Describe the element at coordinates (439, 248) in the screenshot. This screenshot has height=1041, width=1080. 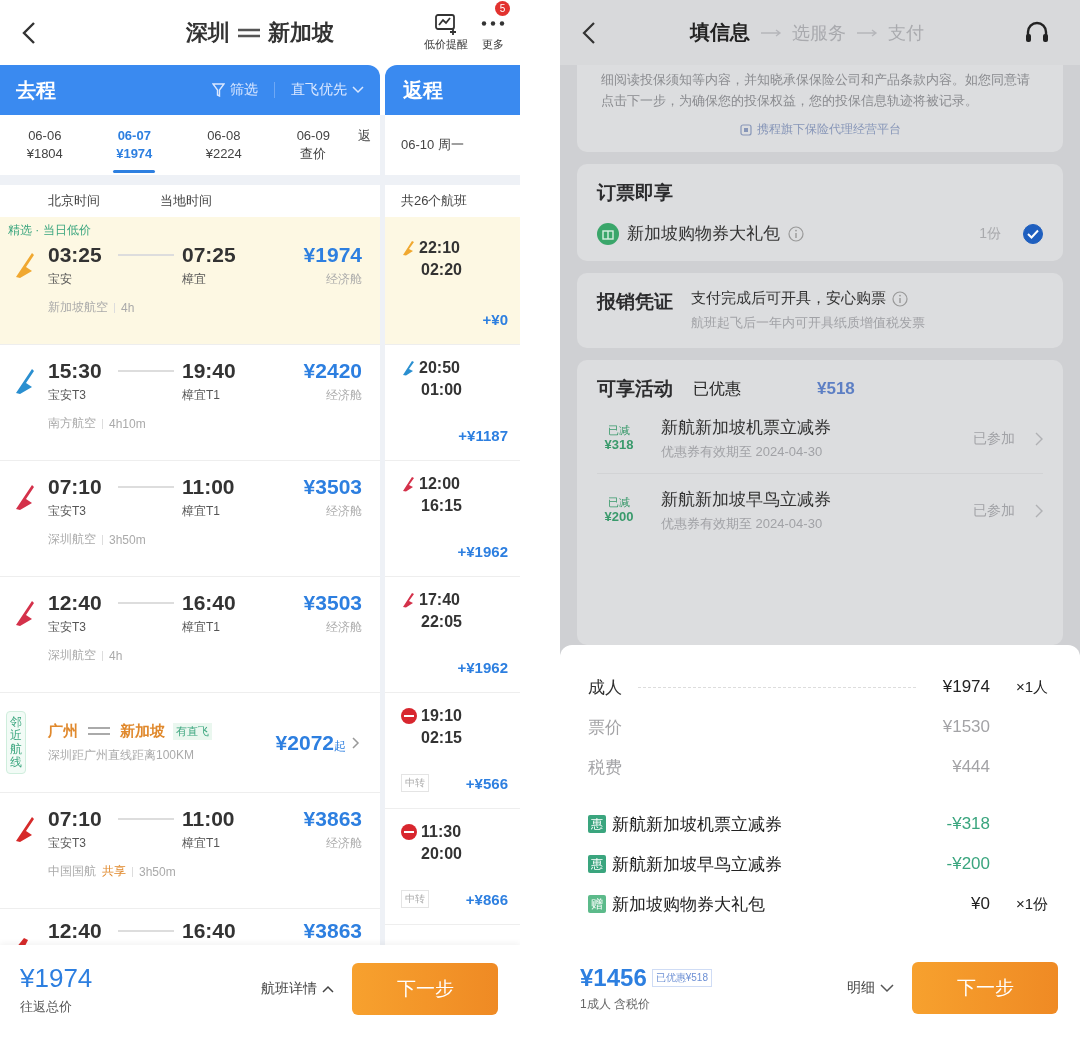
I see `departure-time: 22:10` at that location.